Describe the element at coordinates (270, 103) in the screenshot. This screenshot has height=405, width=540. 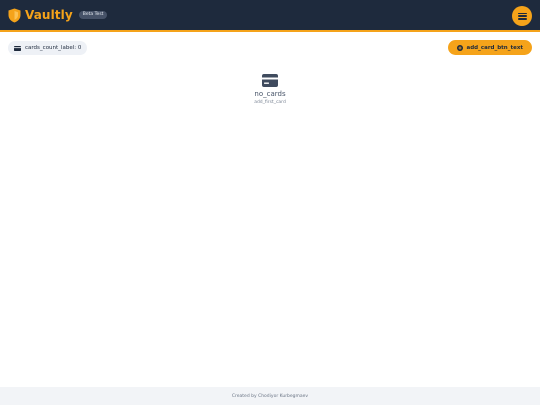
I see `empty-state-subtitle: add_first_card` at that location.